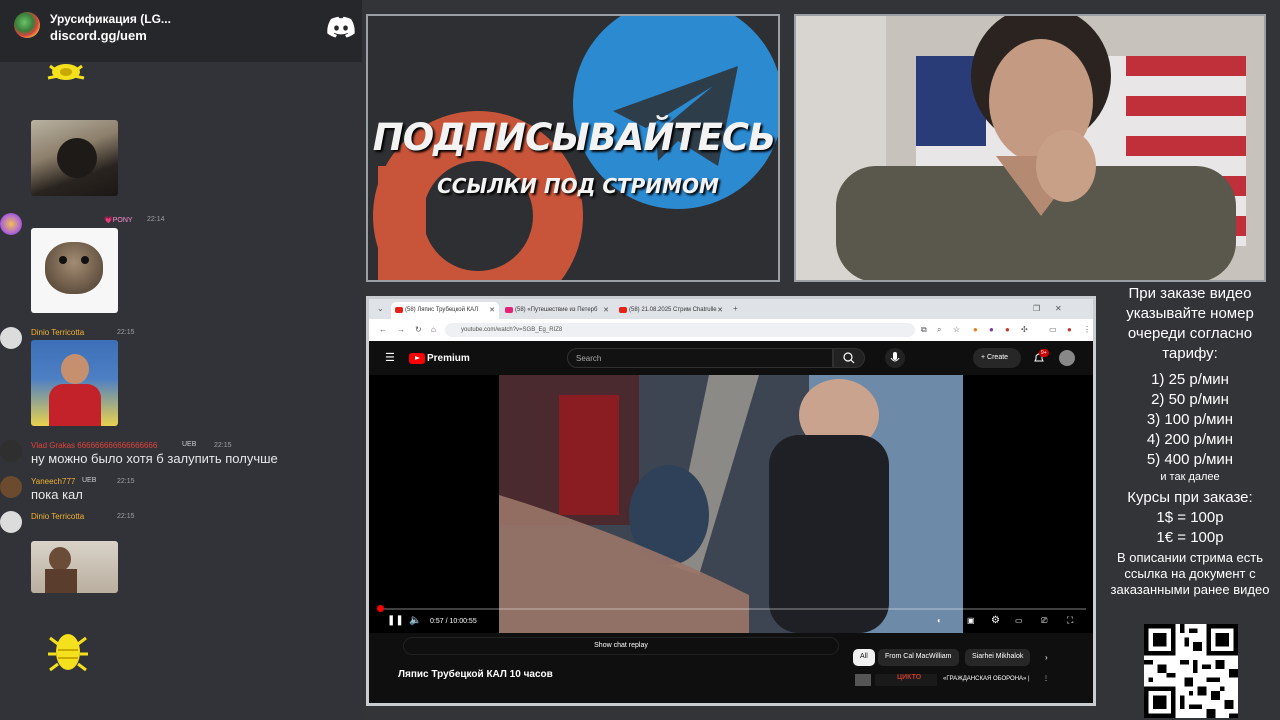  What do you see at coordinates (735, 308) in the screenshot?
I see `new-tab-icon: +` at bounding box center [735, 308].